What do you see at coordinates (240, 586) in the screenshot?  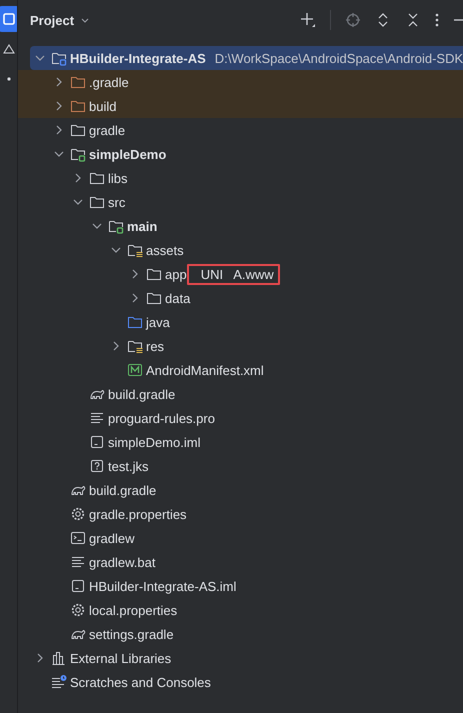 I see `tree-row: HBuilder-Integrate-AS.iml` at bounding box center [240, 586].